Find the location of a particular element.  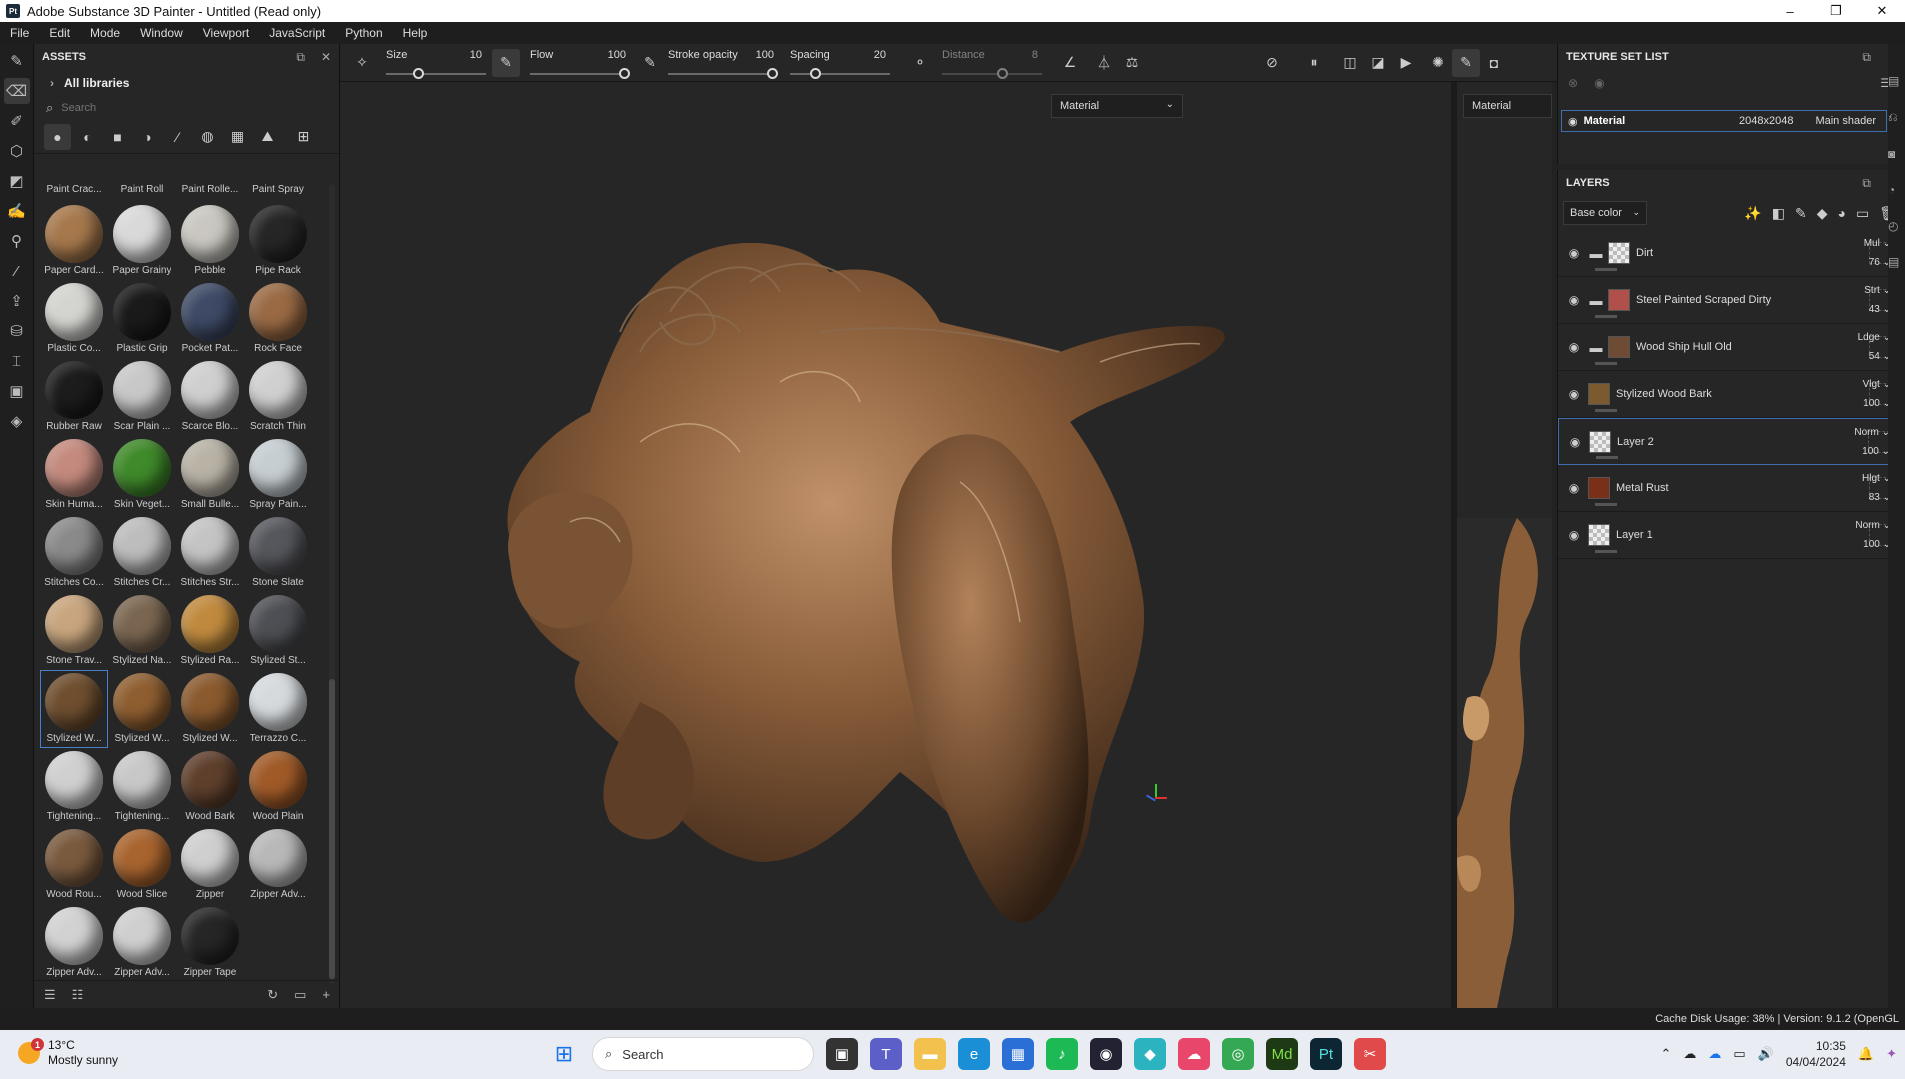

layer-row: ◉ ▬ Dirt Mul ⌄ 76 ⌄ is located at coordinates (1731, 253).